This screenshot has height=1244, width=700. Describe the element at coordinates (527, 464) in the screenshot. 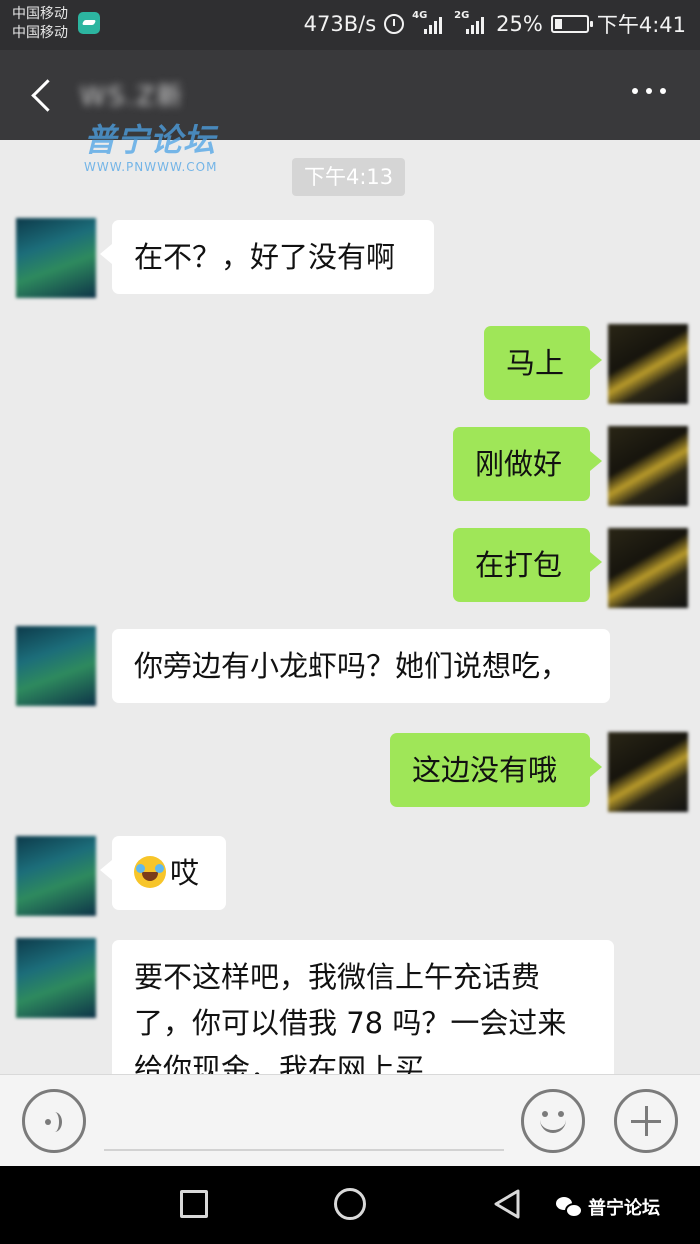

I see `outgoing-message: 刚做好` at that location.